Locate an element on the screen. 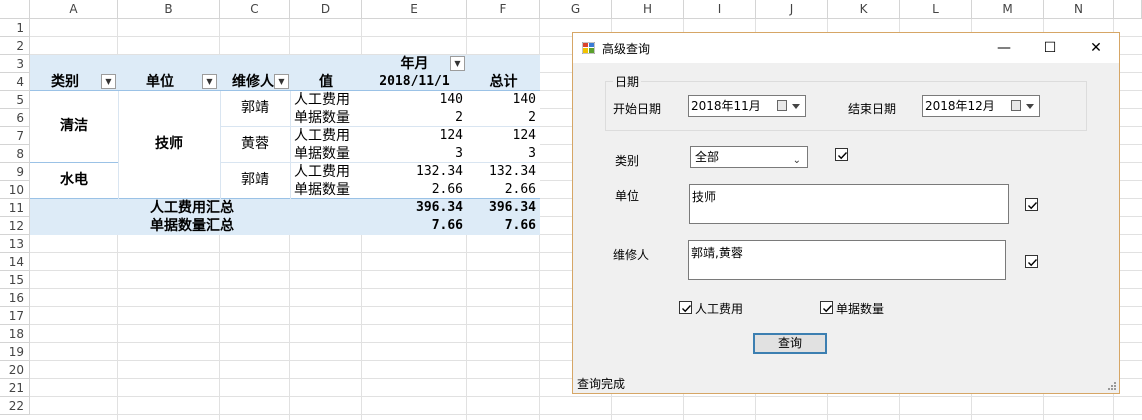 This screenshot has width=1142, height=420. category-select-value: 全部 is located at coordinates (707, 157).